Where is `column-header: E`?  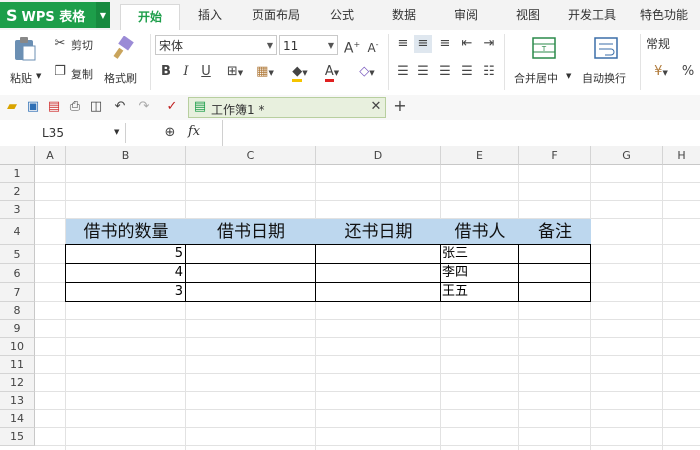 column-header: E is located at coordinates (480, 155).